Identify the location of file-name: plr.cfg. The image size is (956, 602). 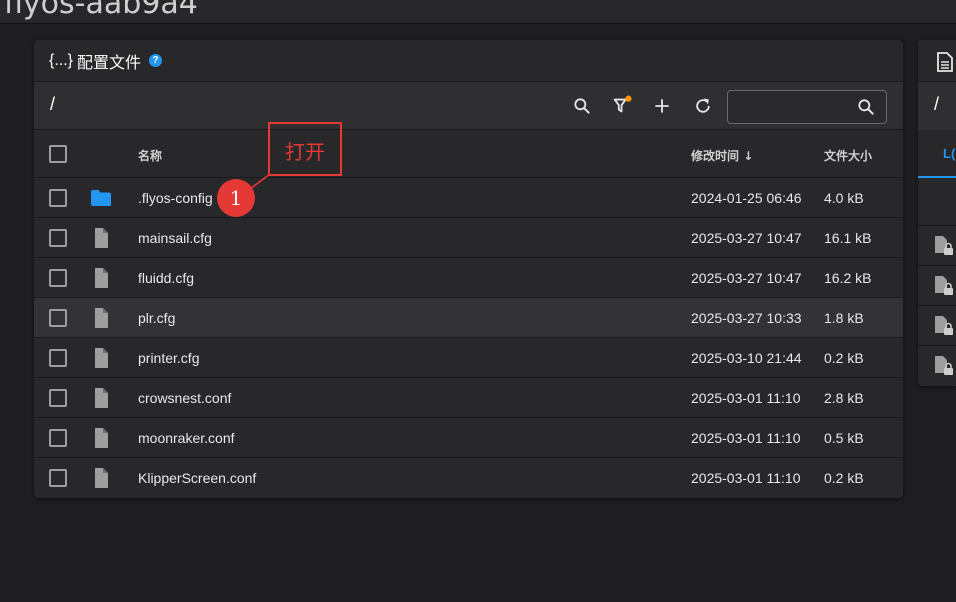
(157, 318).